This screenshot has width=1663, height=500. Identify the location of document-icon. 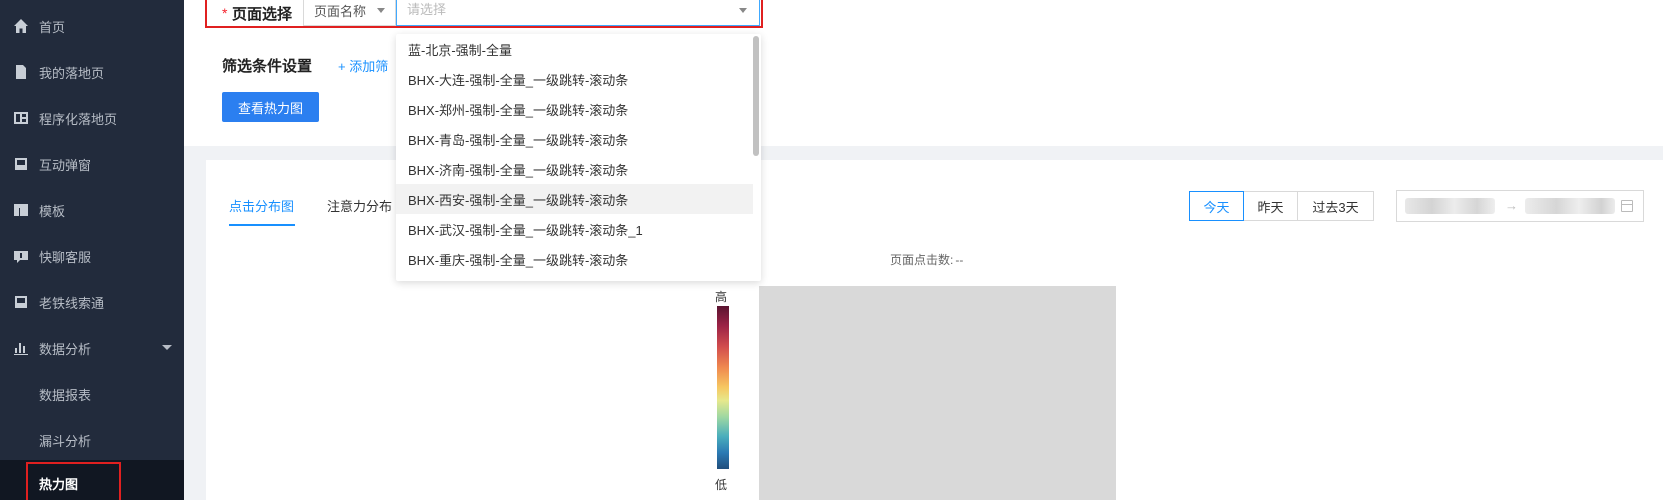
(21, 72).